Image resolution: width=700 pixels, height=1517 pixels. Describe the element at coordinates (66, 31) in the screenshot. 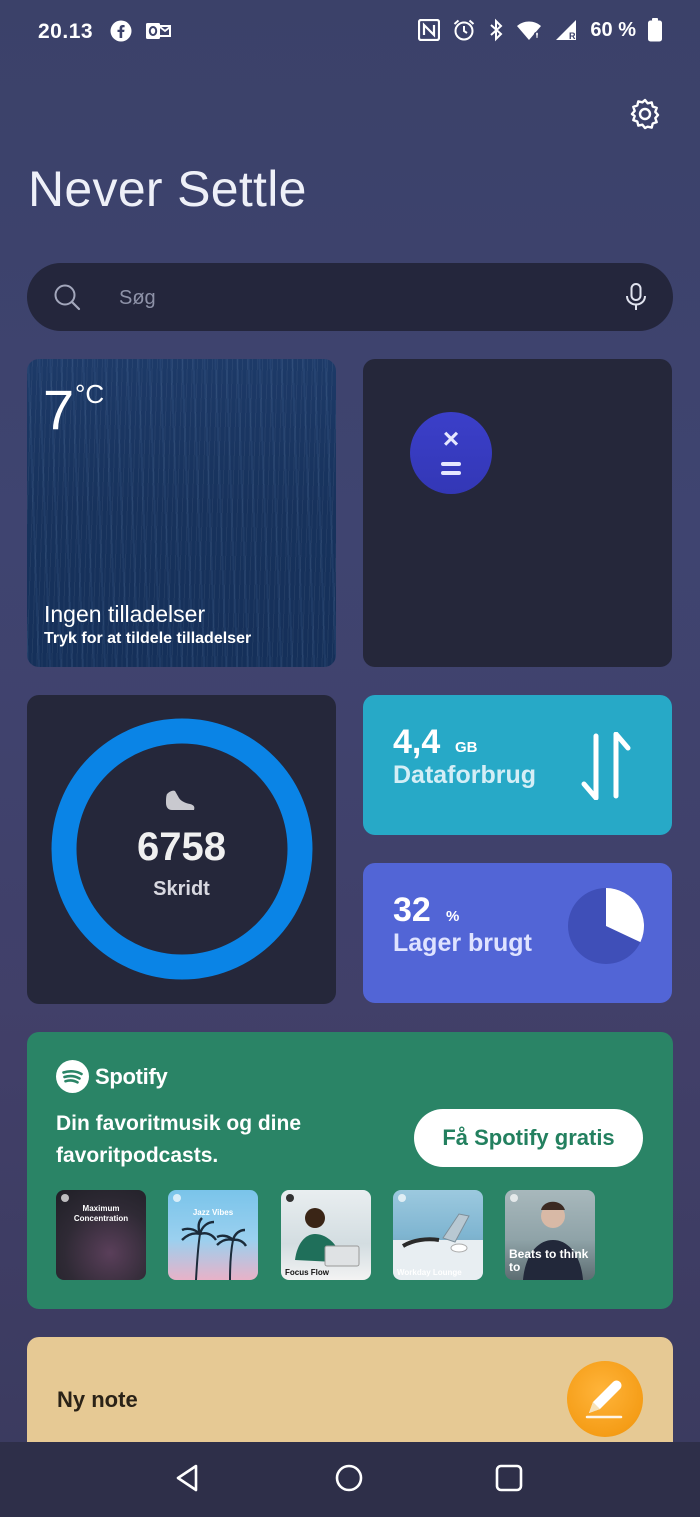

I see `status-time: 20.13` at that location.